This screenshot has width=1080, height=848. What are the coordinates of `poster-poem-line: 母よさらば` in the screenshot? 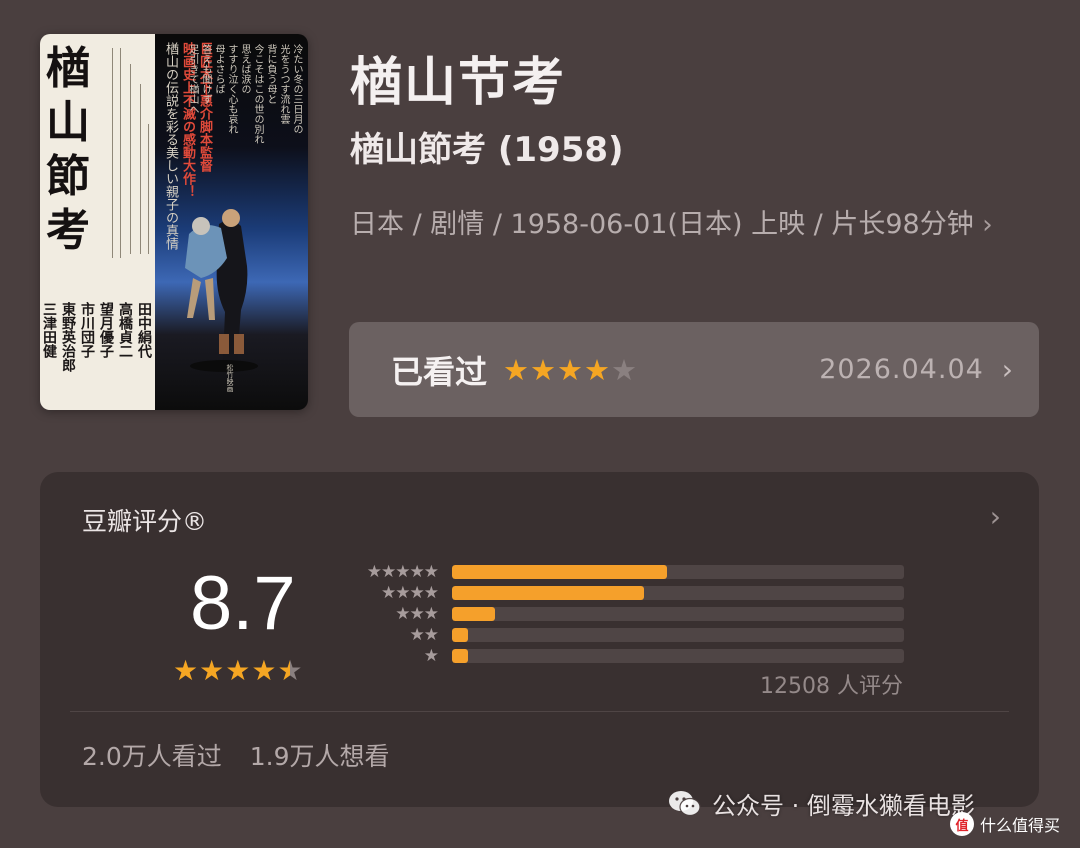 It's located at (218, 69).